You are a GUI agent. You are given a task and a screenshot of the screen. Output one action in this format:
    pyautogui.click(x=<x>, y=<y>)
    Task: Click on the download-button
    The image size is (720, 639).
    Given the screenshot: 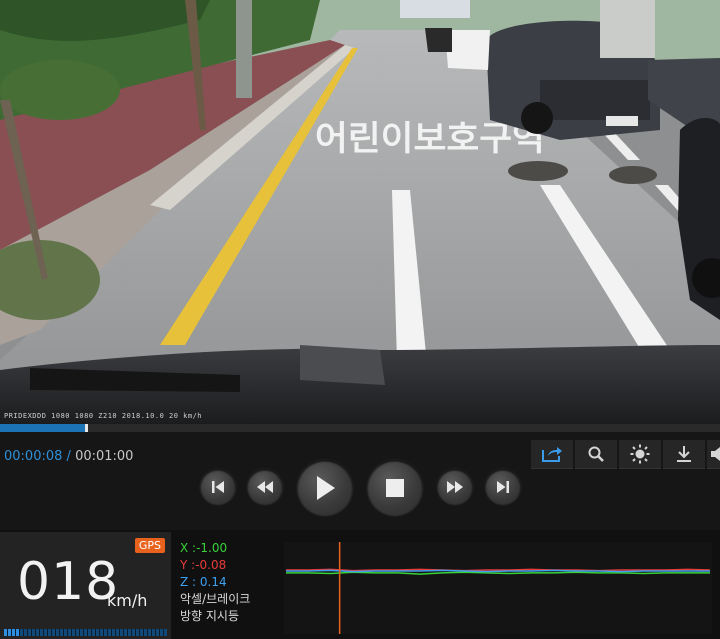 What is the action you would take?
    pyautogui.click(x=684, y=454)
    